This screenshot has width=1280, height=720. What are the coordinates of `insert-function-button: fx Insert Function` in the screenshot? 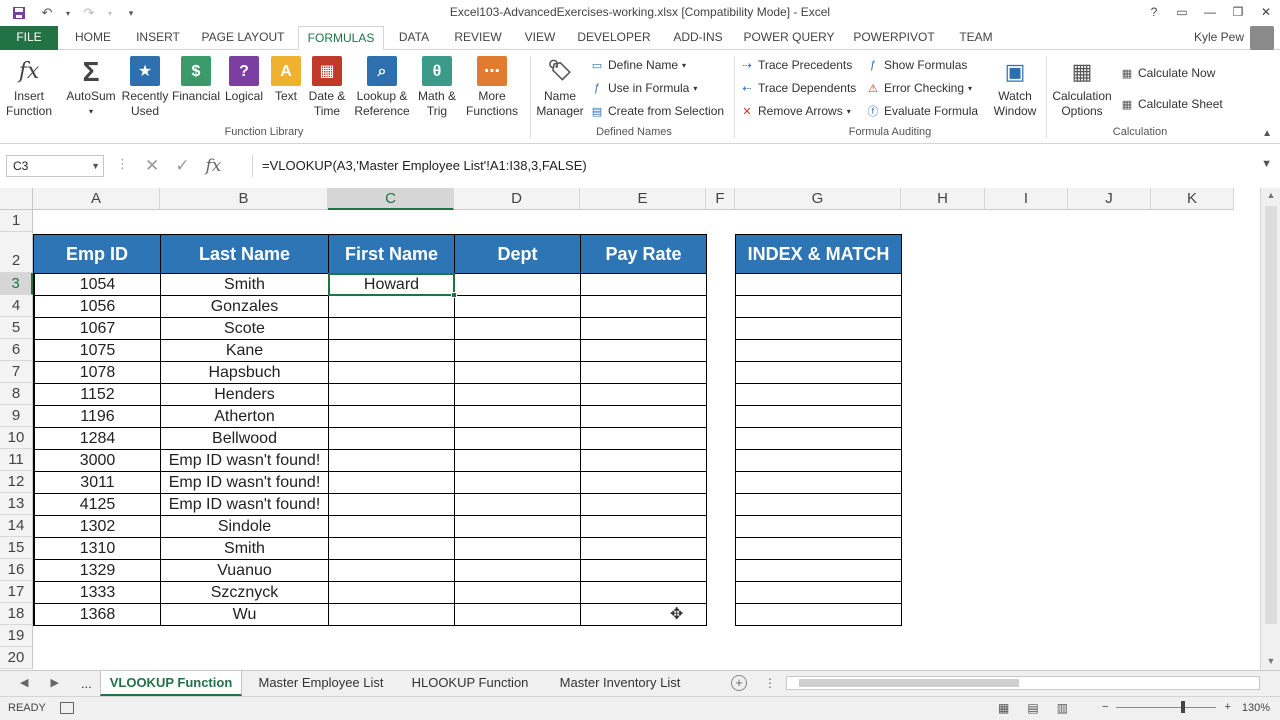 It's located at (29, 87).